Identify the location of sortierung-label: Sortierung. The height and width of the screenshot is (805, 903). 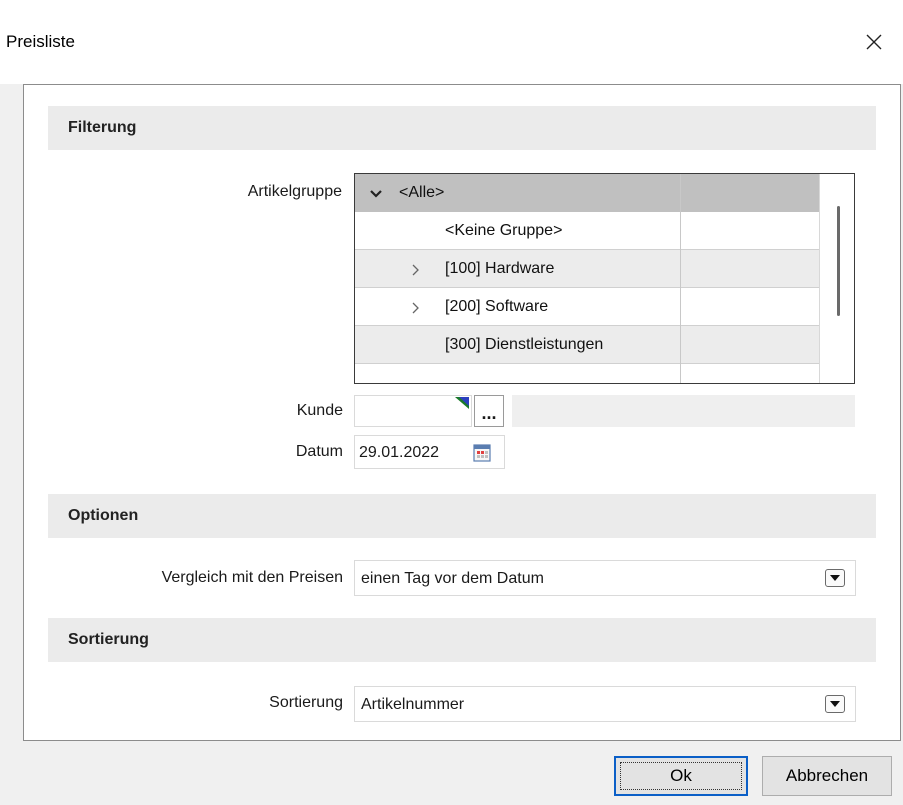
(306, 702).